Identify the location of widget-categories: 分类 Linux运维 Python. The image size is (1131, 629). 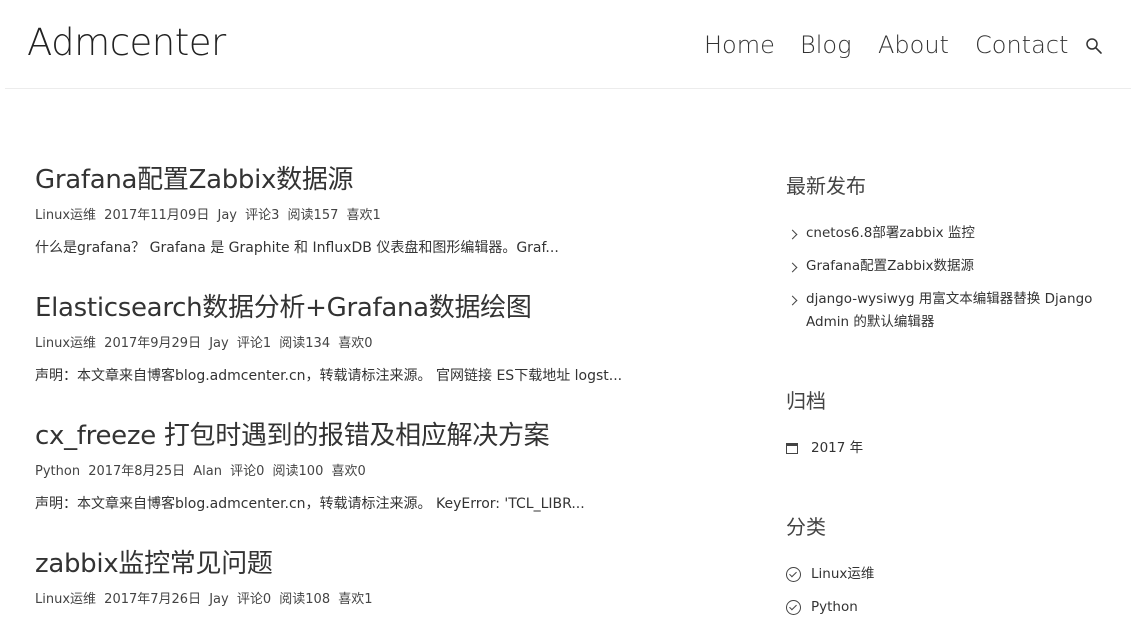
(951, 566).